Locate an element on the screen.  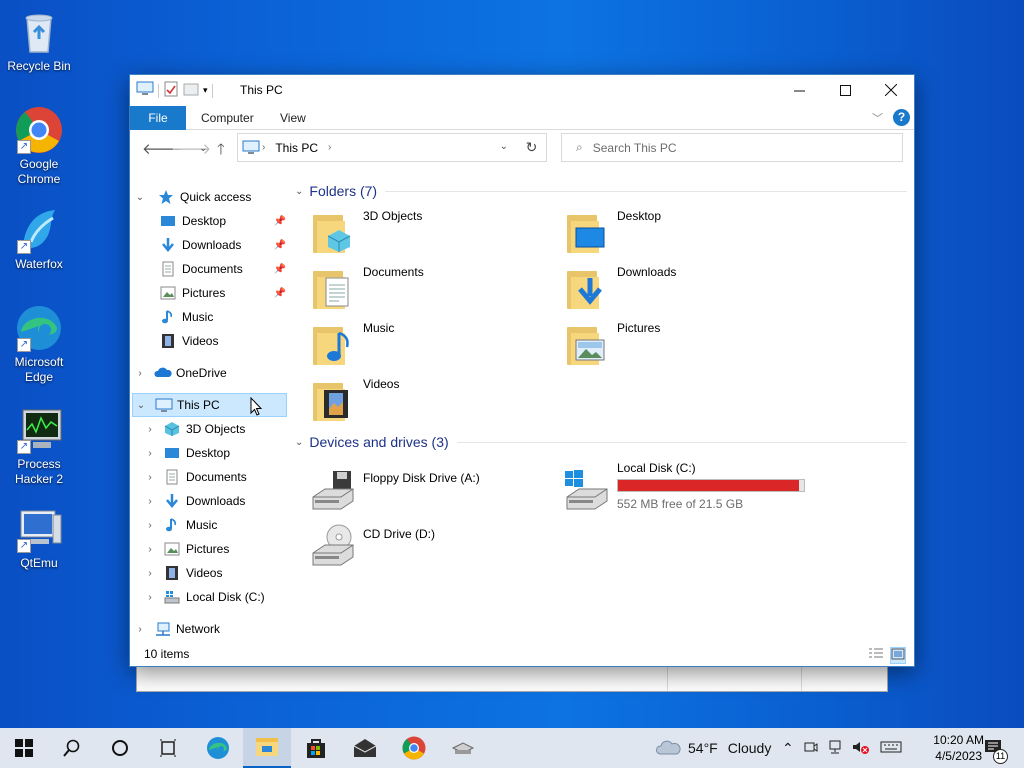
nav-item-pc-local-disk: › Local Disk (C:) is located at coordinates (217, 597).